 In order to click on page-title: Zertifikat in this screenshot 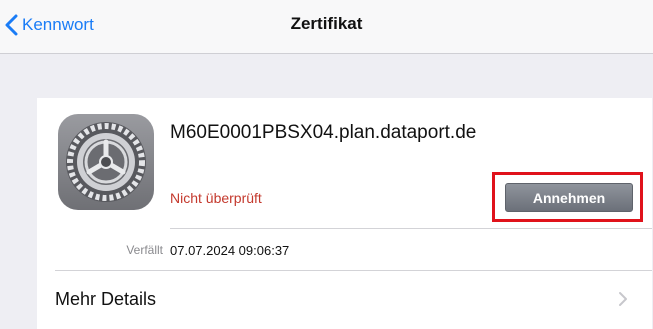, I will do `click(326, 23)`.